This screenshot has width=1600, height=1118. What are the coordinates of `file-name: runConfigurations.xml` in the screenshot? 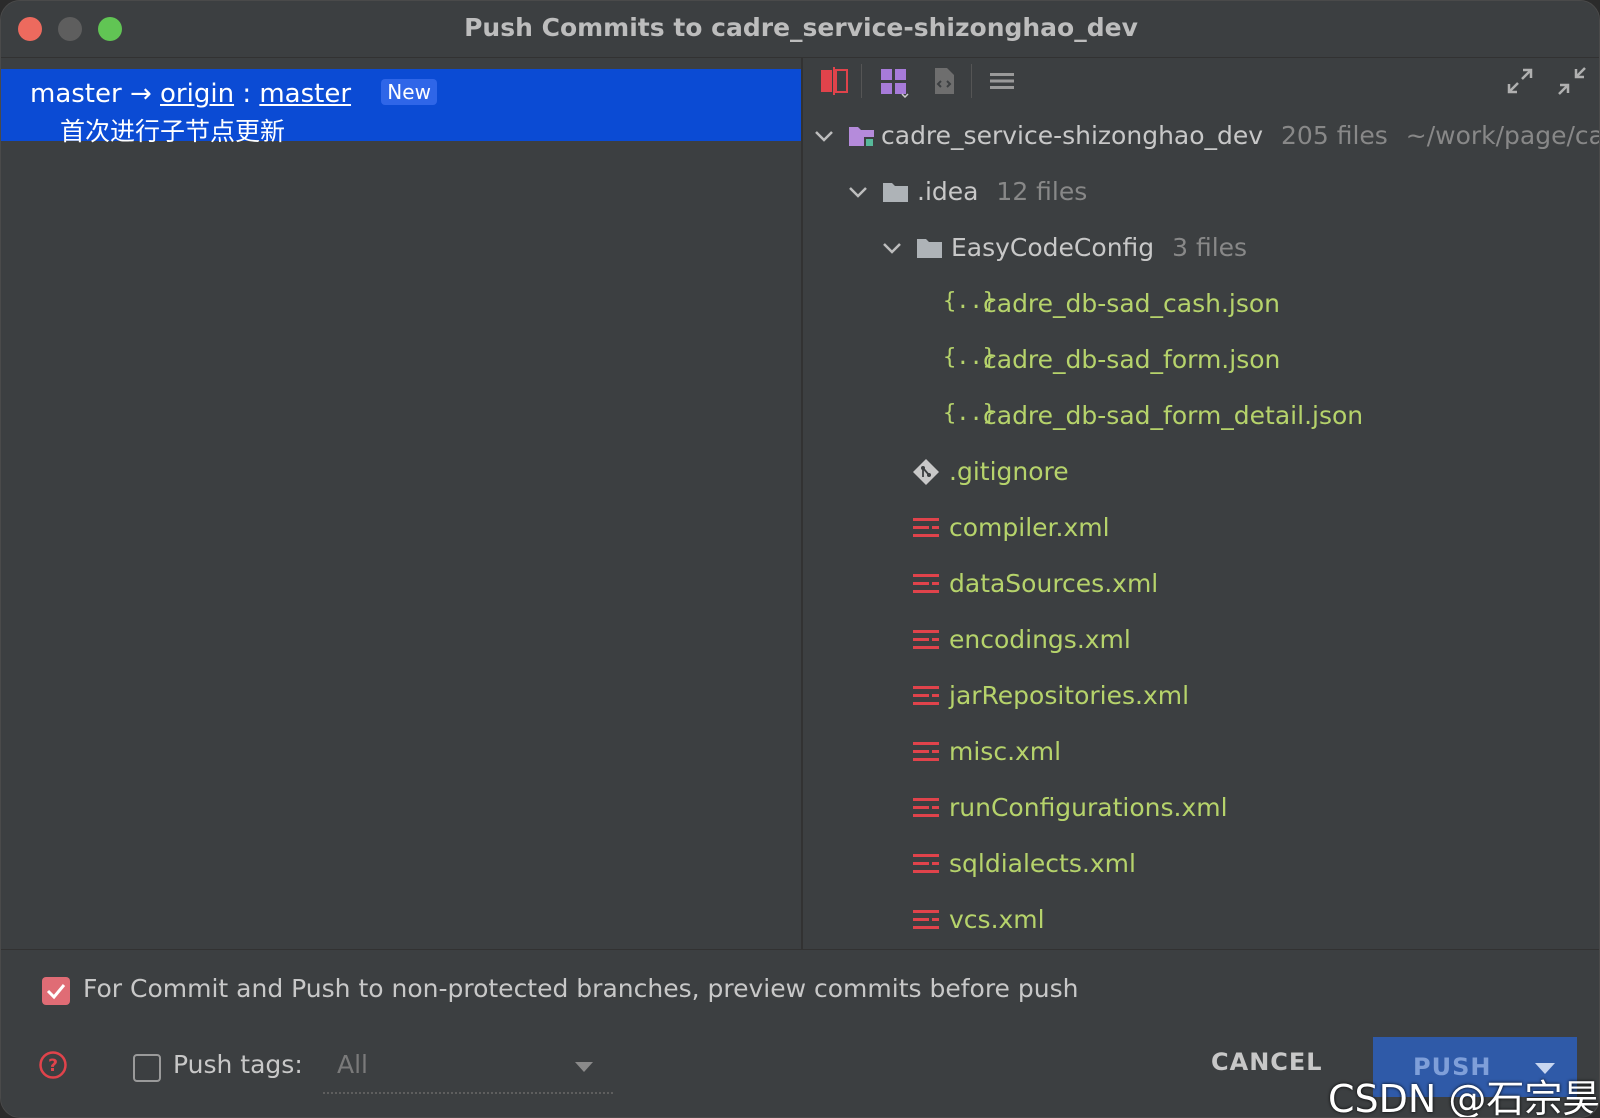 It's located at (1088, 807).